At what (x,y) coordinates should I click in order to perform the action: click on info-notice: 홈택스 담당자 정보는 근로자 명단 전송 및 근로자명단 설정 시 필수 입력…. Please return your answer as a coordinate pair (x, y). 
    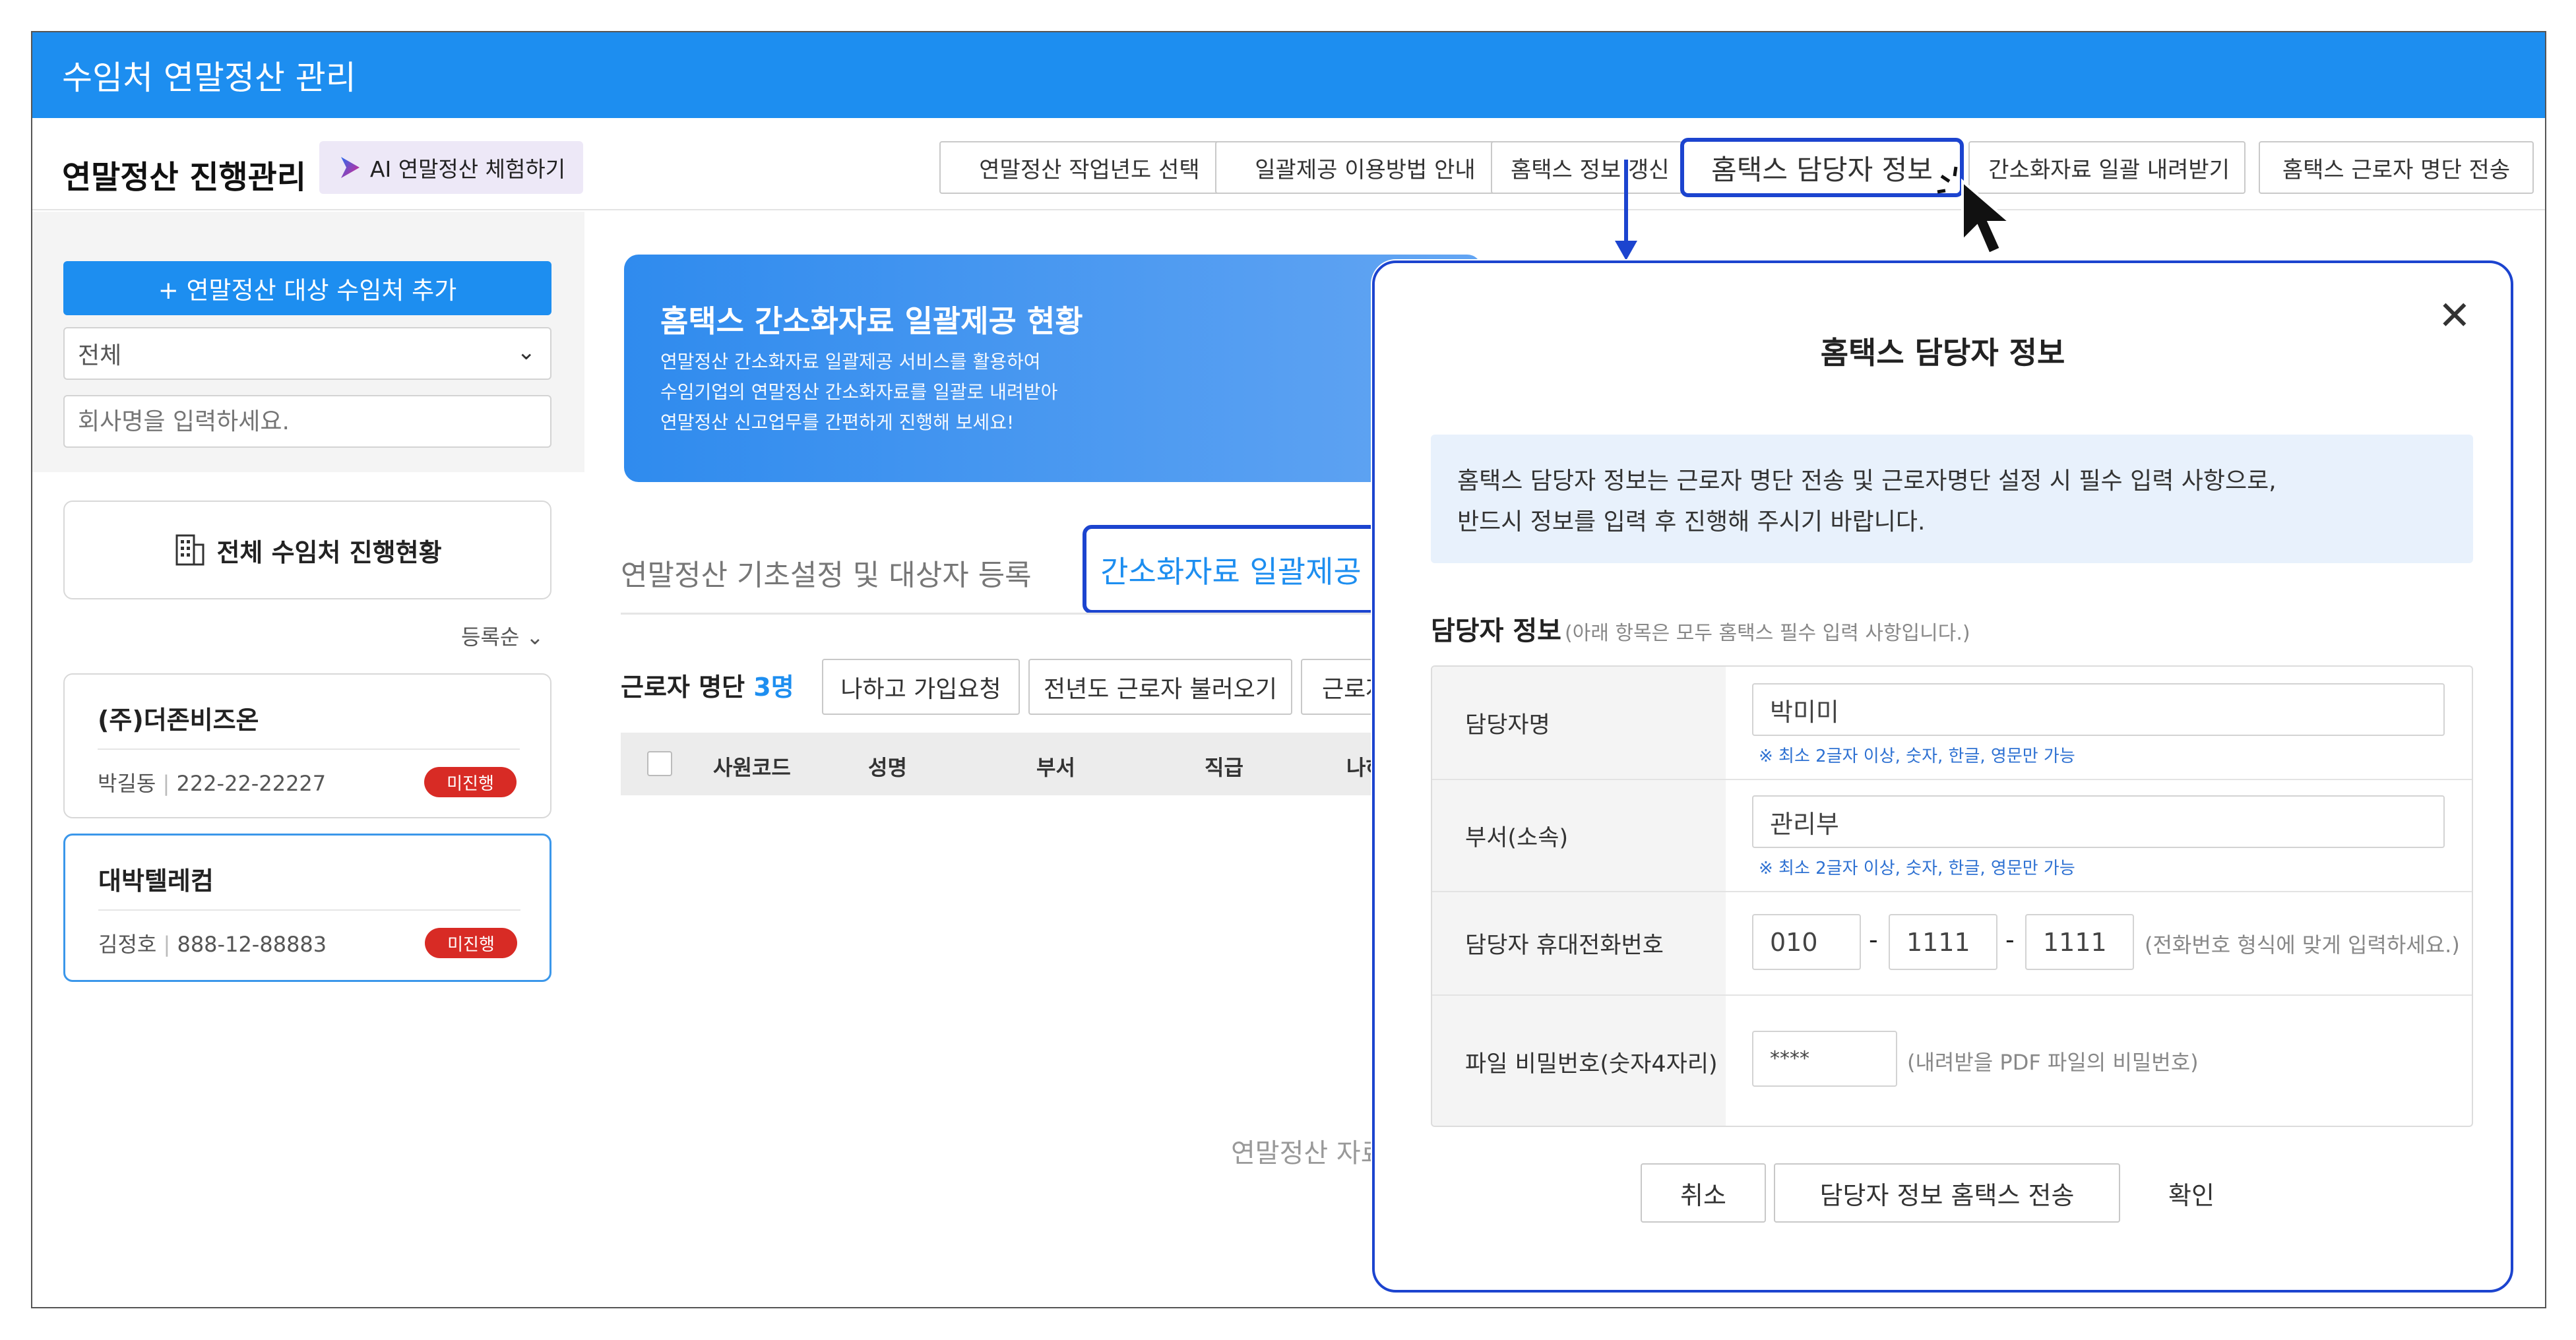
    Looking at the image, I should click on (1952, 499).